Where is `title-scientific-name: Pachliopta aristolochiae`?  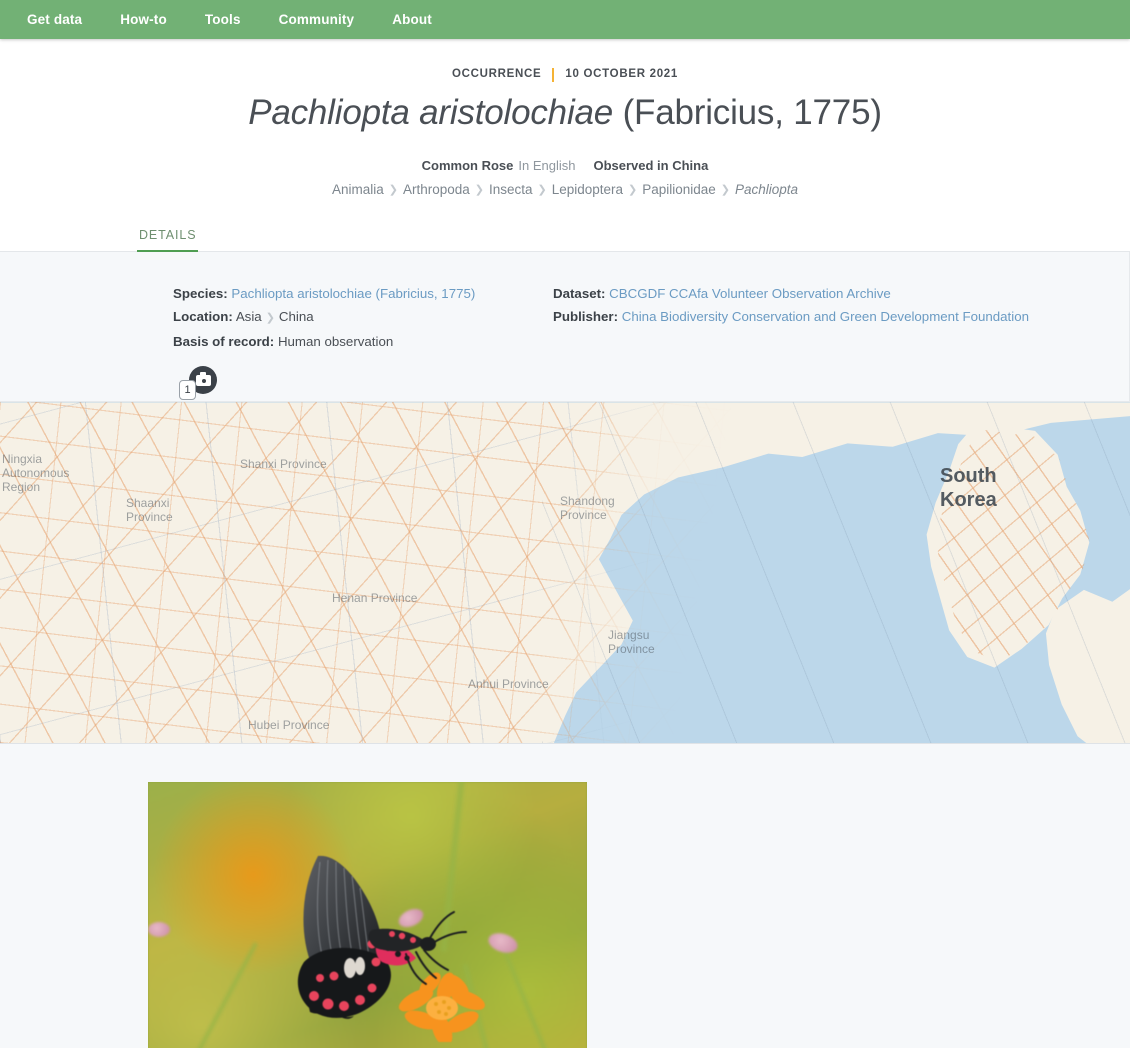 title-scientific-name: Pachliopta aristolochiae is located at coordinates (431, 112).